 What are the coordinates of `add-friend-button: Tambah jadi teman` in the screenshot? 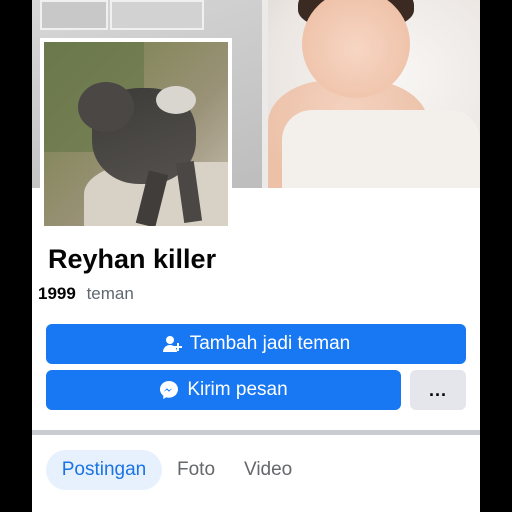 It's located at (256, 344).